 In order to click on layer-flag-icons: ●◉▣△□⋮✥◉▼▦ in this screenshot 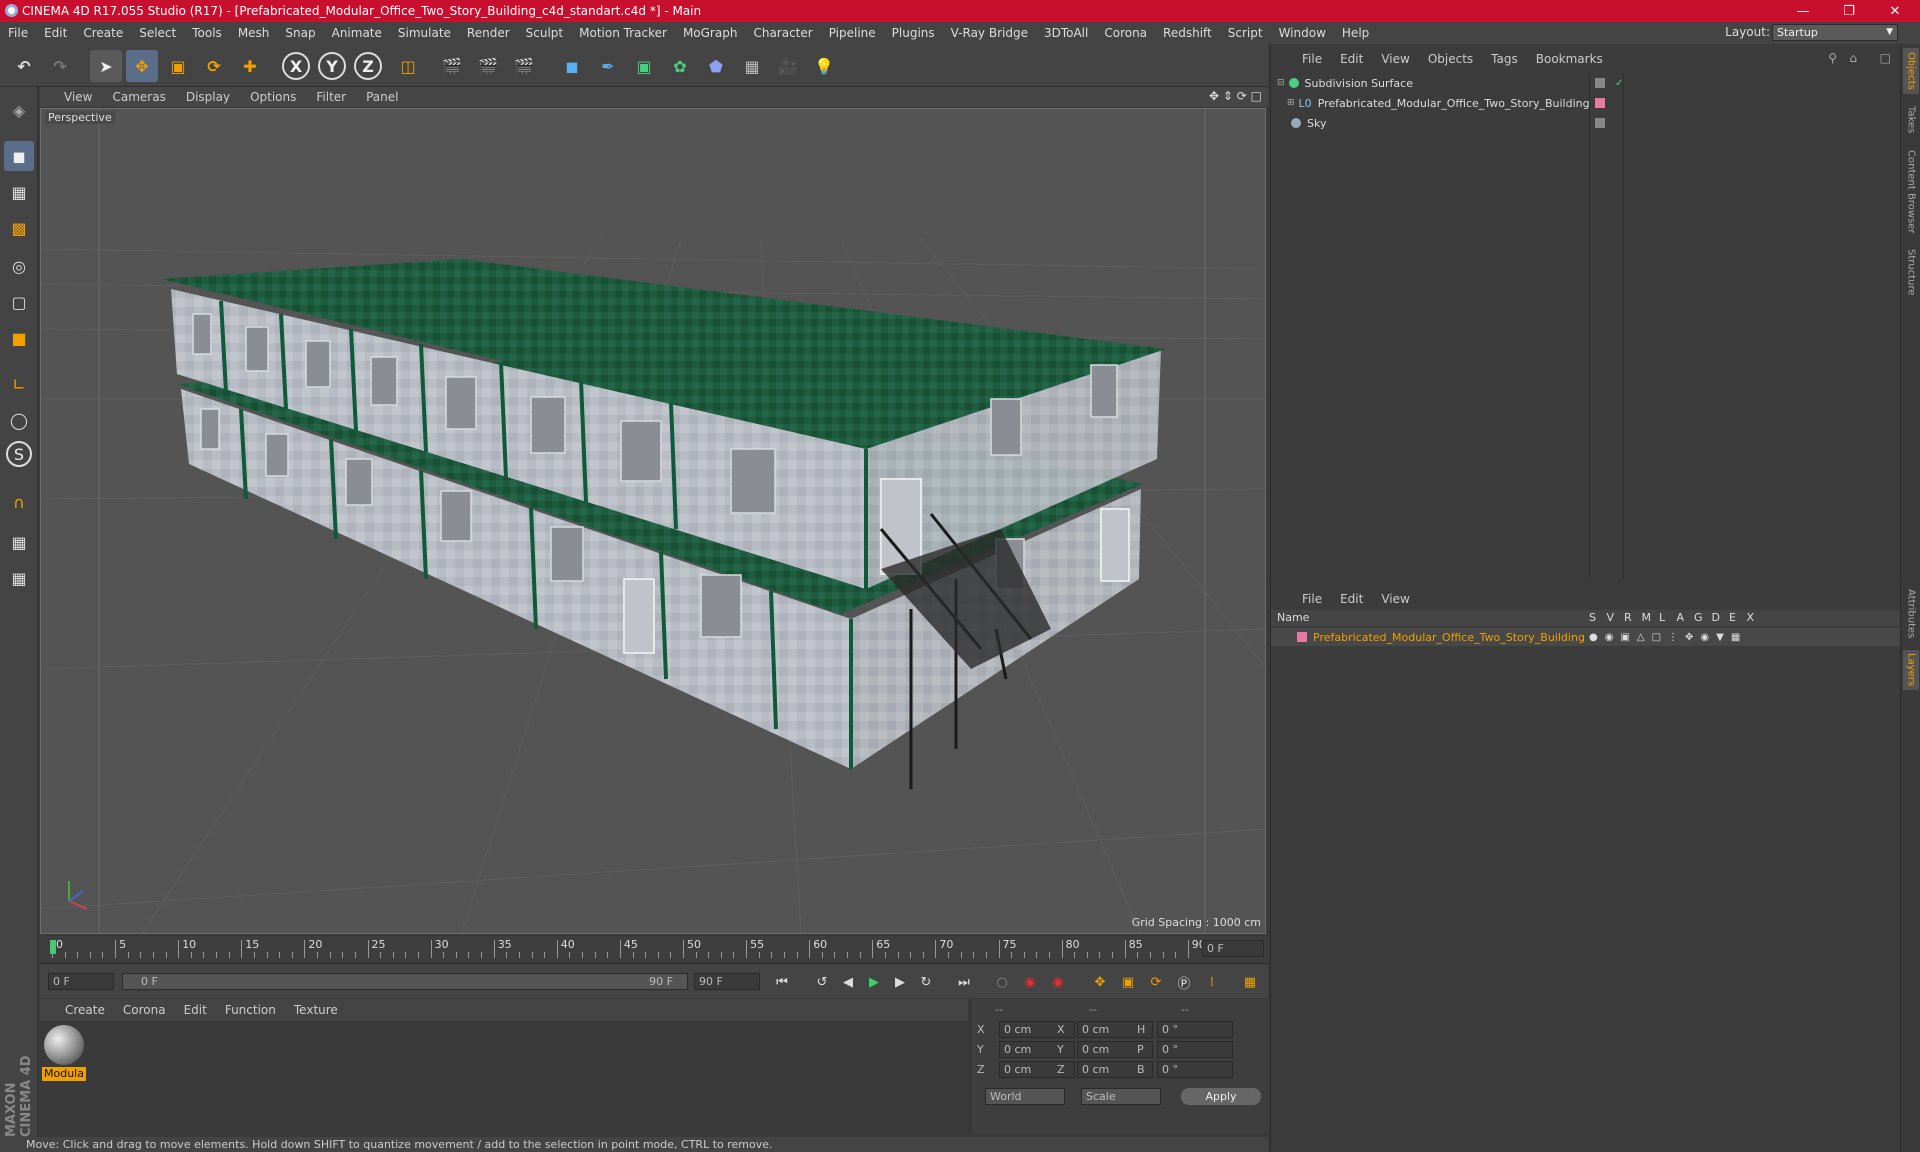, I will do `click(1668, 637)`.